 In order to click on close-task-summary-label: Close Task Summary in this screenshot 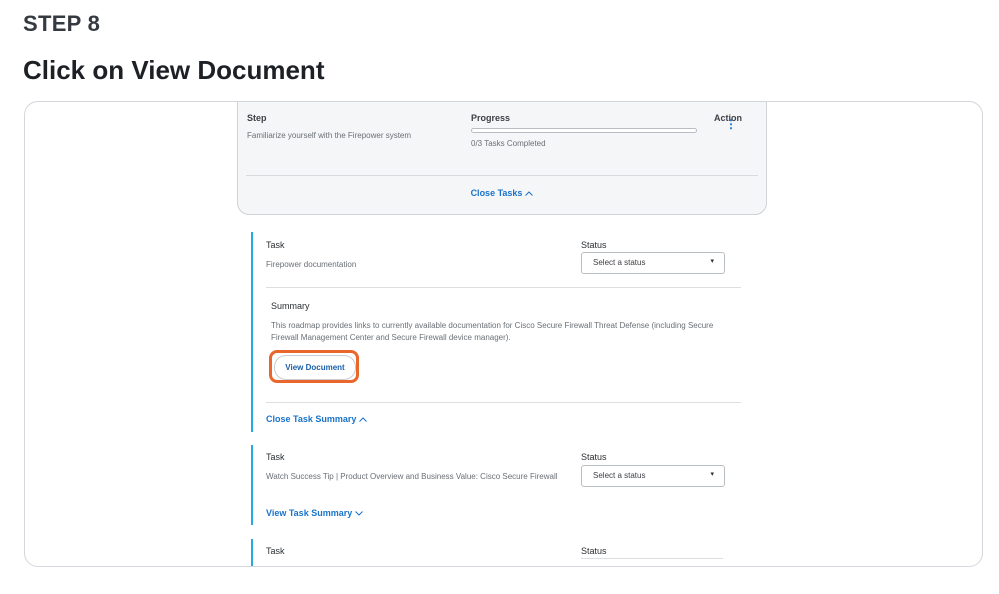, I will do `click(311, 419)`.